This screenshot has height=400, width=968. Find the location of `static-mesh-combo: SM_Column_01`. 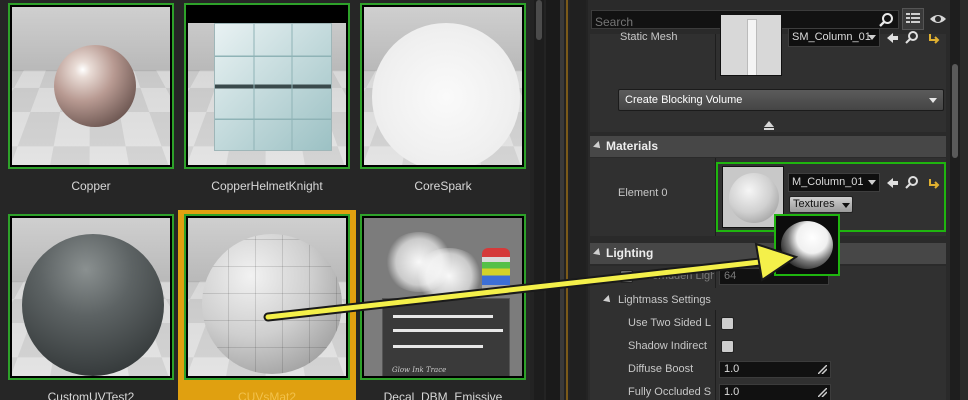

static-mesh-combo: SM_Column_01 is located at coordinates (834, 37).